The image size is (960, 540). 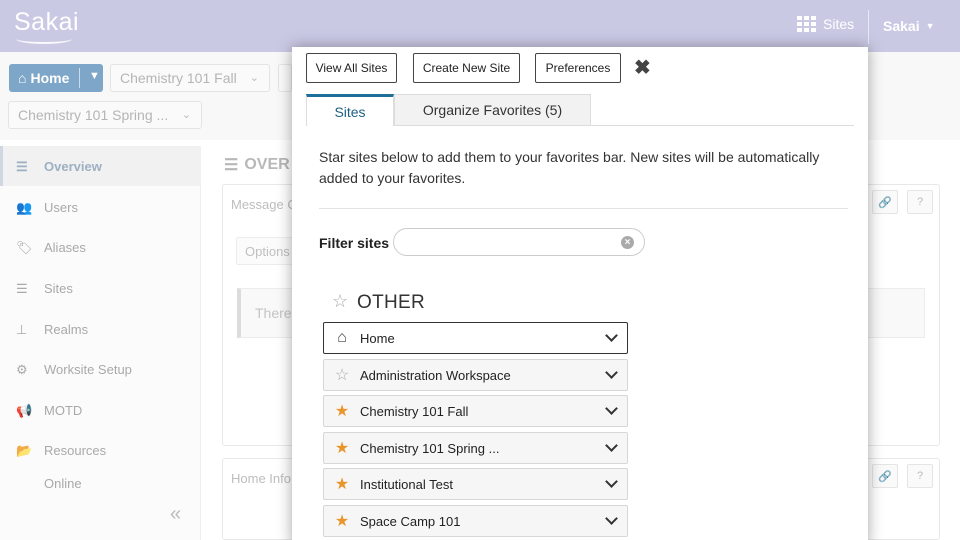 I want to click on clear-filter-icon: ×, so click(x=627, y=242).